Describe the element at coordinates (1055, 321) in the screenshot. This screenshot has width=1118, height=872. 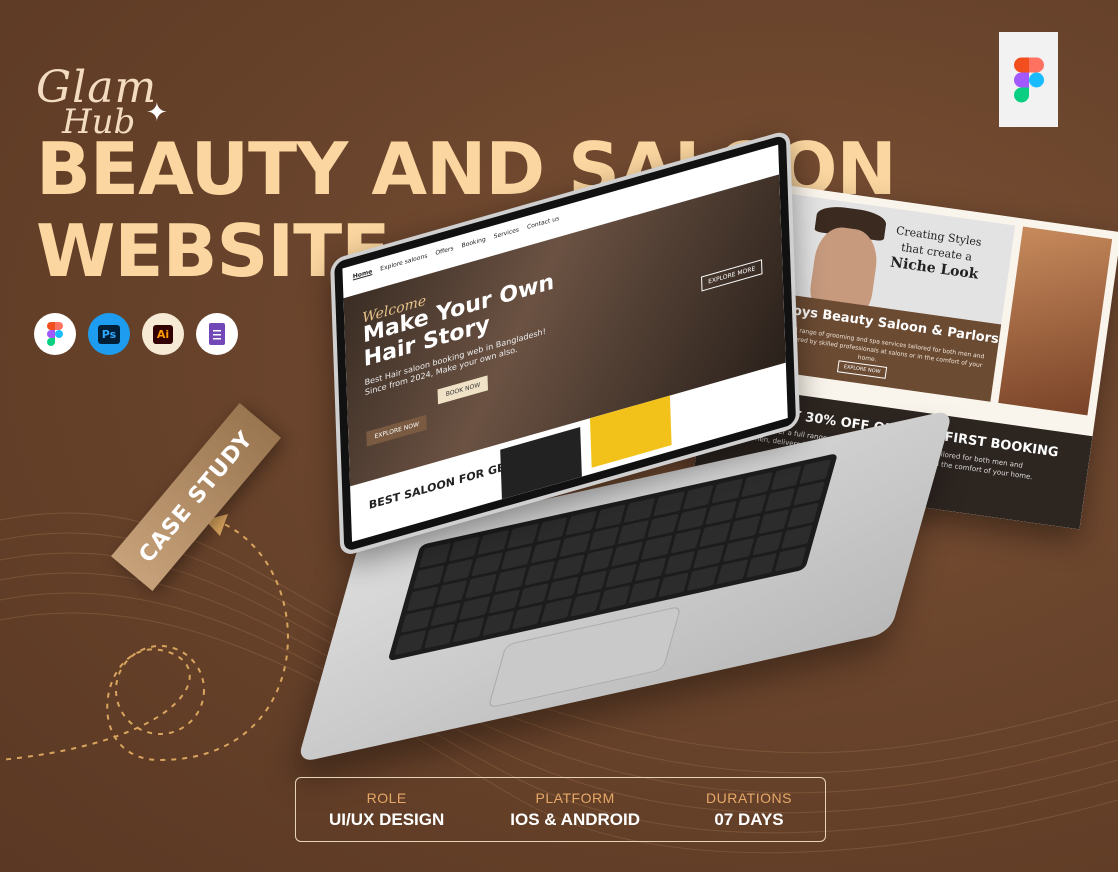
I see `woman-portrait-image` at that location.